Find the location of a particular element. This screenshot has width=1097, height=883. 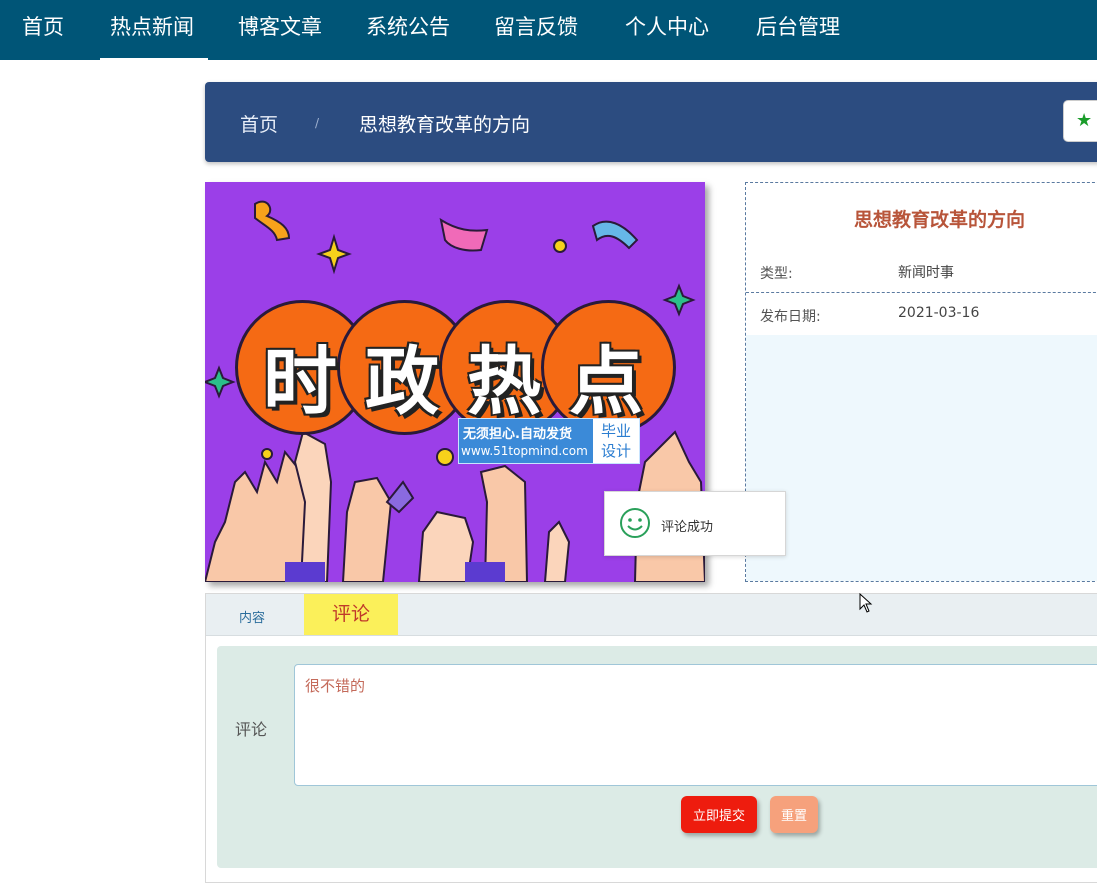

nav-item-announcements: 系统公告 is located at coordinates (408, 30).